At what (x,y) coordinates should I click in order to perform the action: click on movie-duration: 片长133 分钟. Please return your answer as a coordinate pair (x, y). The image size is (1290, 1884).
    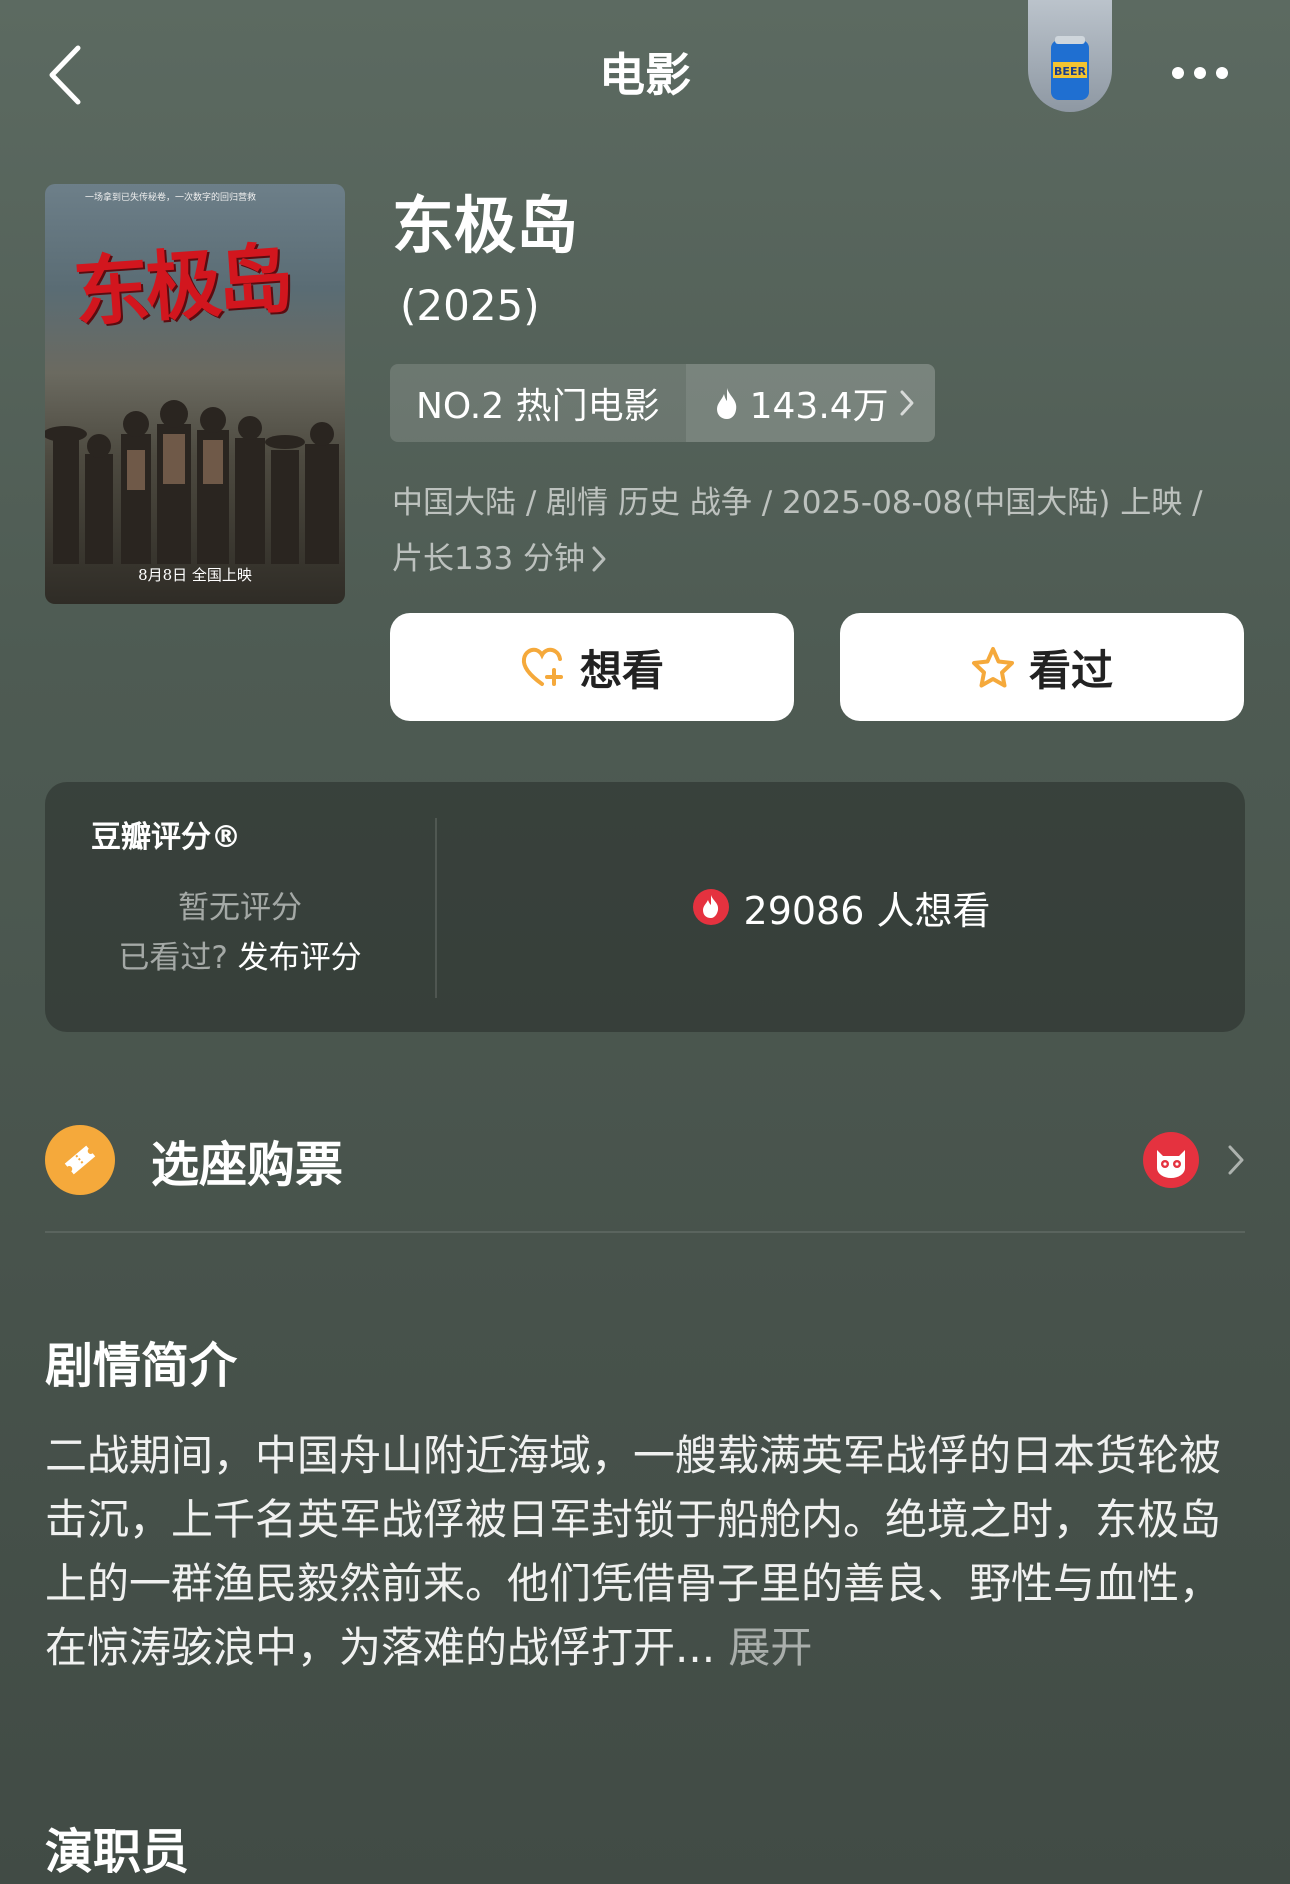
    Looking at the image, I should click on (489, 559).